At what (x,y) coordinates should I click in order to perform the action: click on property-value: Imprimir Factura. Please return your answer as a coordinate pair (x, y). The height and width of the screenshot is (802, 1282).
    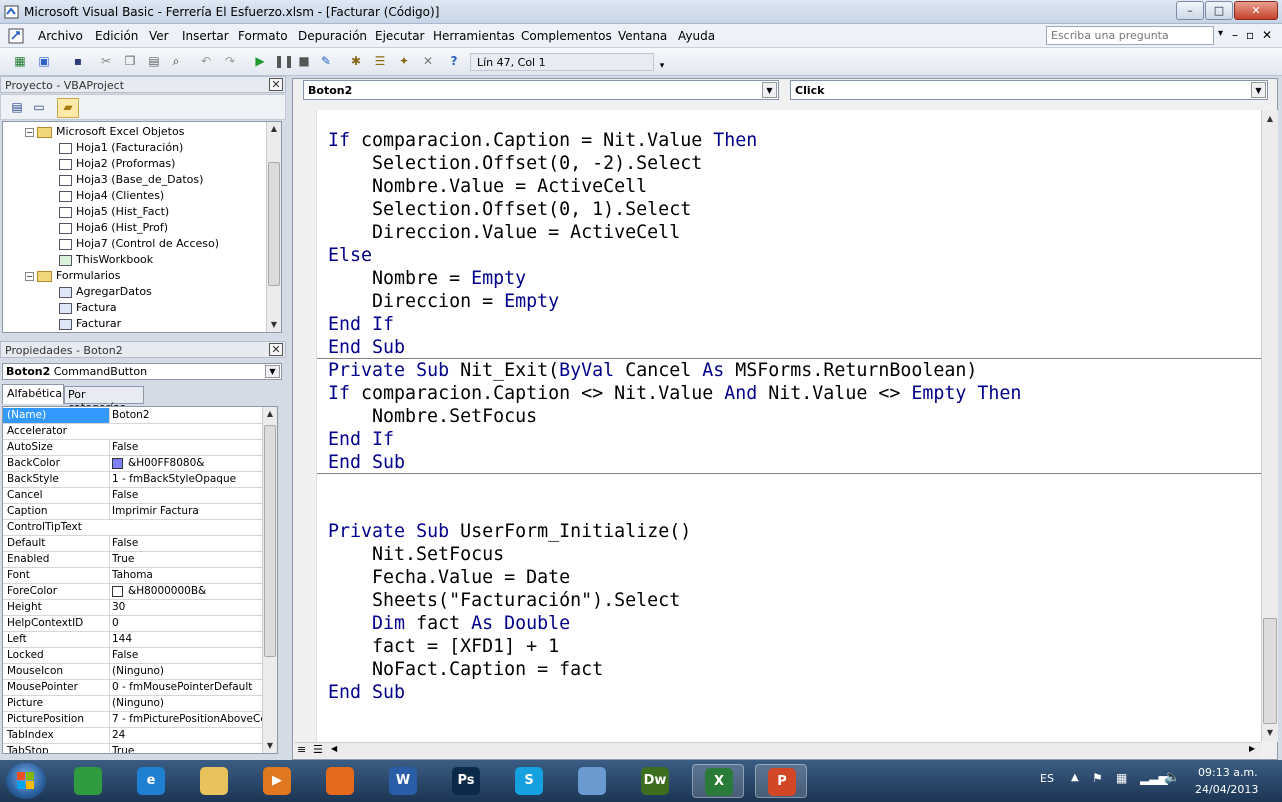
    Looking at the image, I should click on (186, 511).